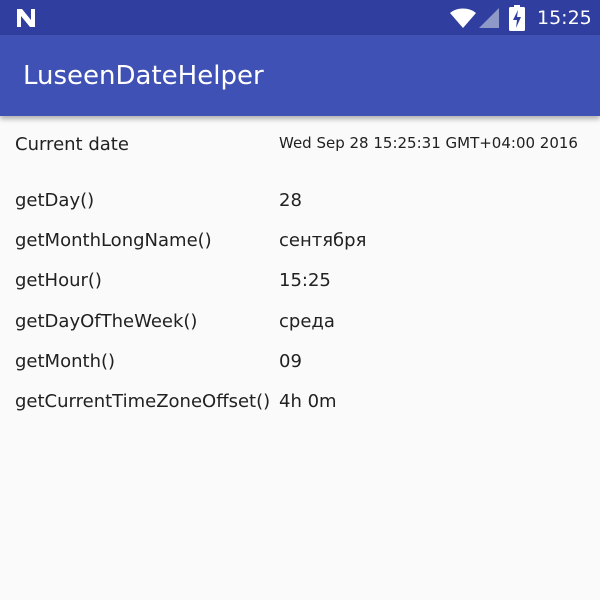 The image size is (600, 600). What do you see at coordinates (26, 18) in the screenshot?
I see `notification-n-icon` at bounding box center [26, 18].